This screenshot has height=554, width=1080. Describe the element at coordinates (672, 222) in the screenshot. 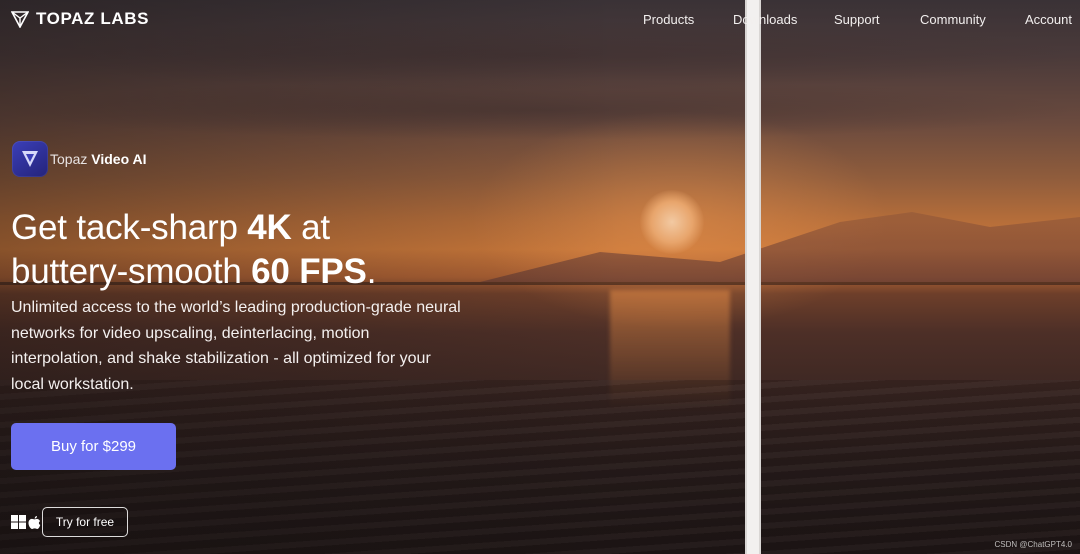

I see `sun` at that location.